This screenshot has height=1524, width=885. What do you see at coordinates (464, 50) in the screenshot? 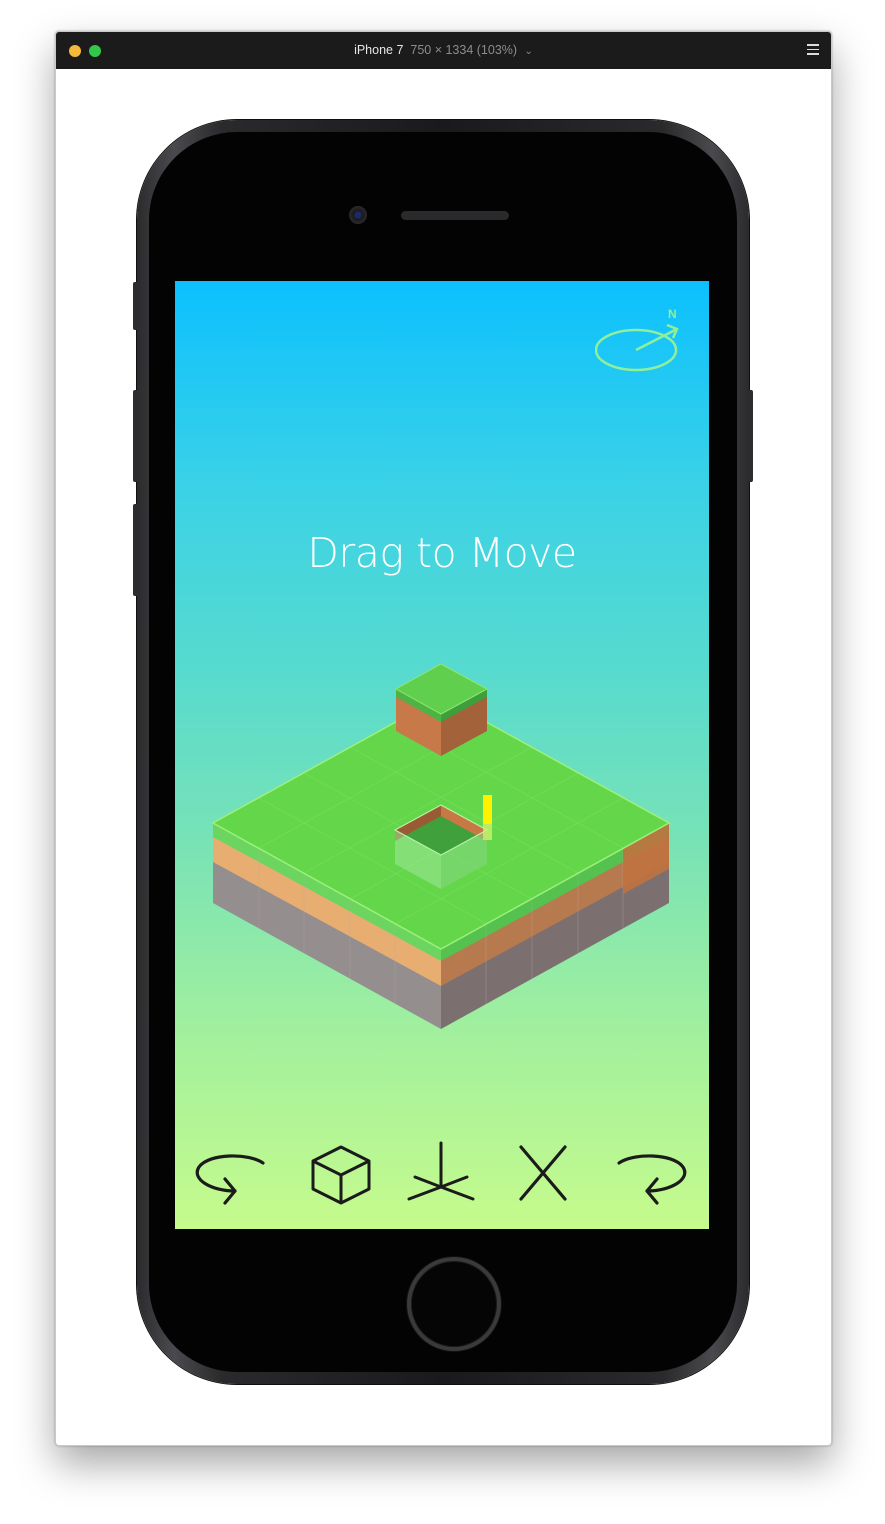
I see `device-resolution: 750 × 1334 (103%)` at bounding box center [464, 50].